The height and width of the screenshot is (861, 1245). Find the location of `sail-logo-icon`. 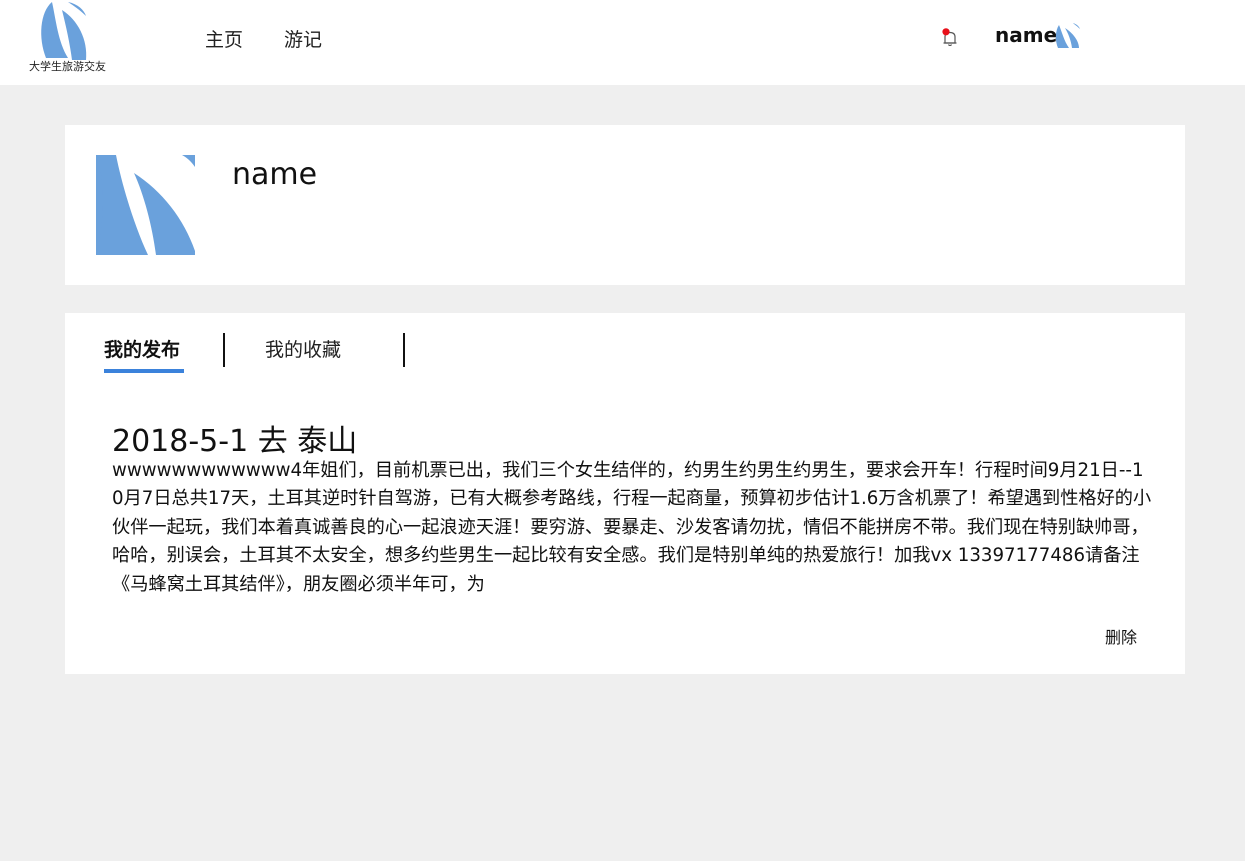

sail-logo-icon is located at coordinates (64, 31).